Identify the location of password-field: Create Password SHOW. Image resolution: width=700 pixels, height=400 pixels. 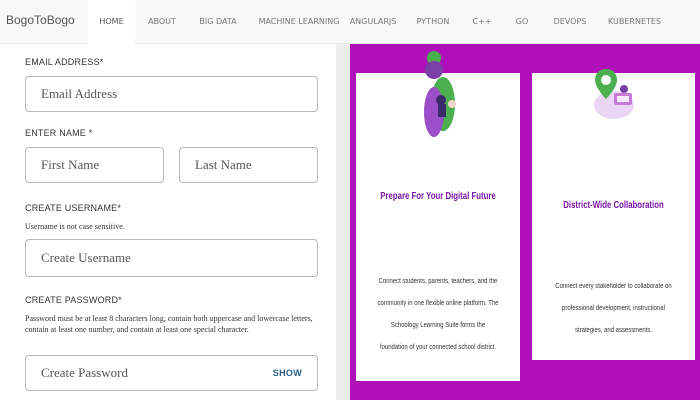
(171, 373).